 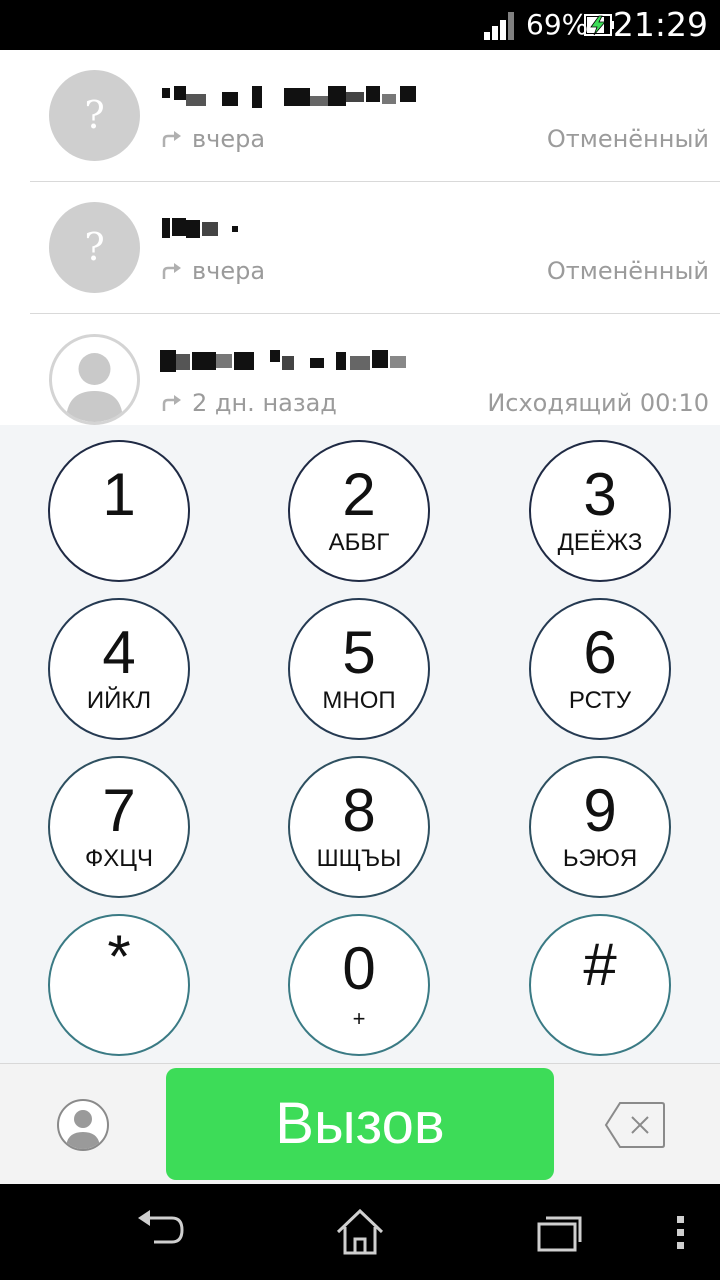 I want to click on key-digit: 6, so click(x=600, y=652).